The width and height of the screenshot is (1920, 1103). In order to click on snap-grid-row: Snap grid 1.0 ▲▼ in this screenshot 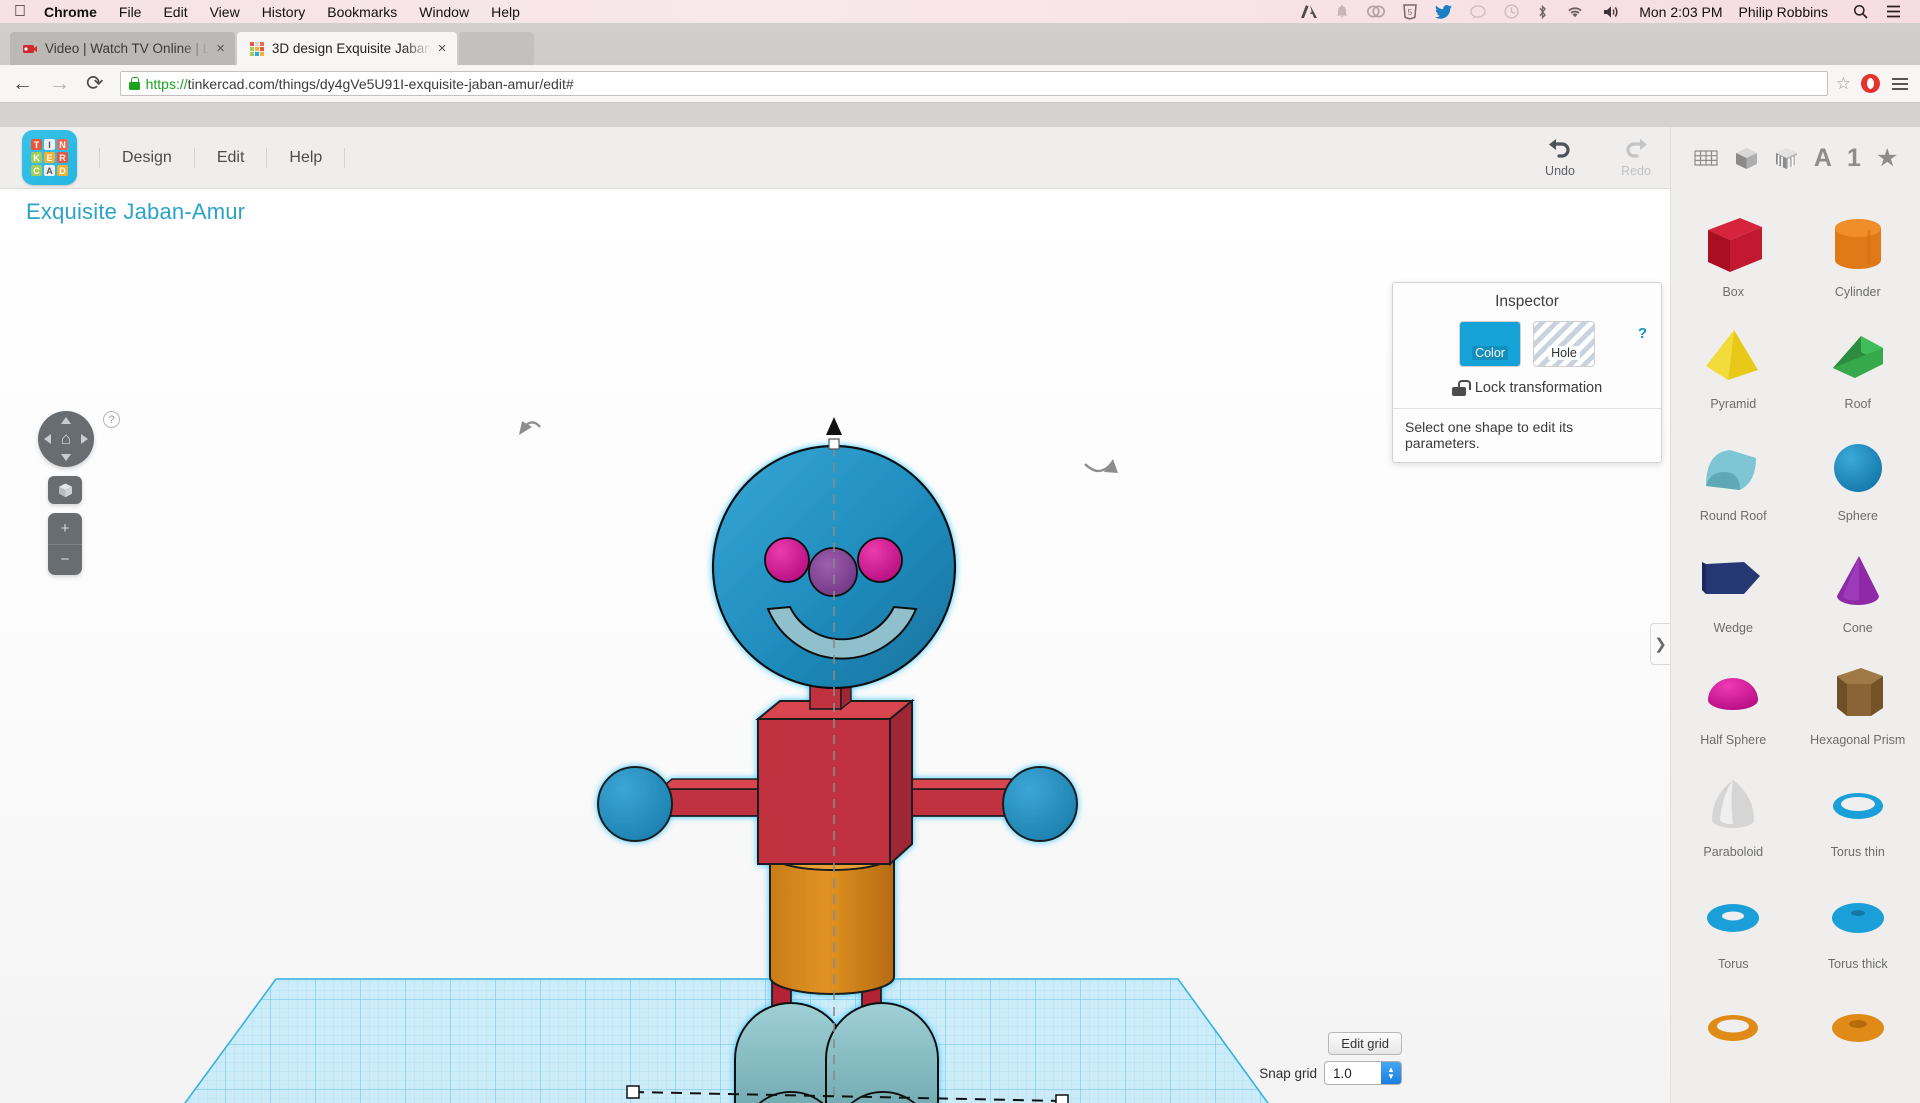, I will do `click(1330, 1073)`.